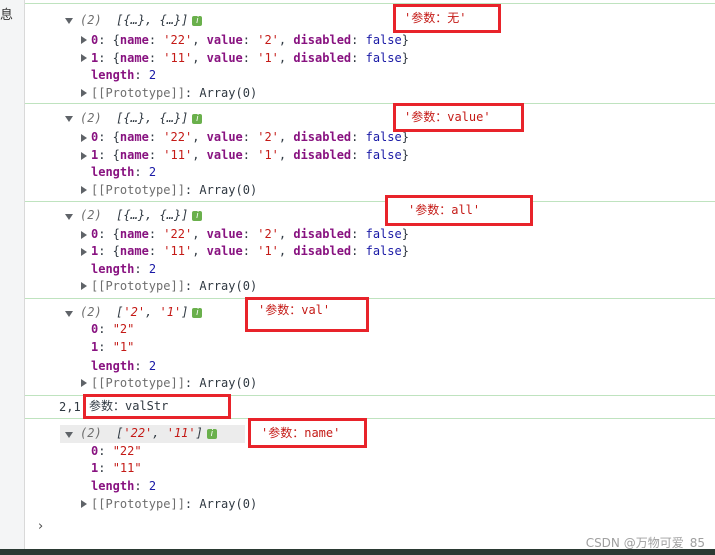 The image size is (715, 555). I want to click on array-item: 0: "2", so click(113, 329).